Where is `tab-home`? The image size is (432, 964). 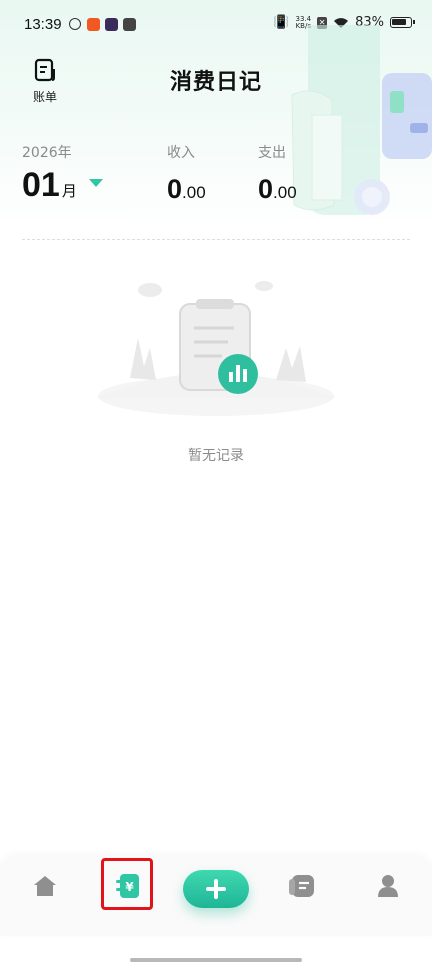 tab-home is located at coordinates (45, 886).